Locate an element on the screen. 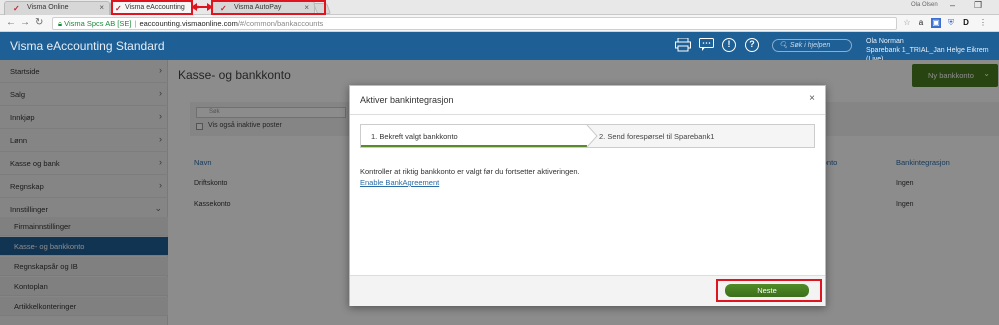 This screenshot has width=999, height=325. lock-icon: 🔒︎ is located at coordinates (60, 23).